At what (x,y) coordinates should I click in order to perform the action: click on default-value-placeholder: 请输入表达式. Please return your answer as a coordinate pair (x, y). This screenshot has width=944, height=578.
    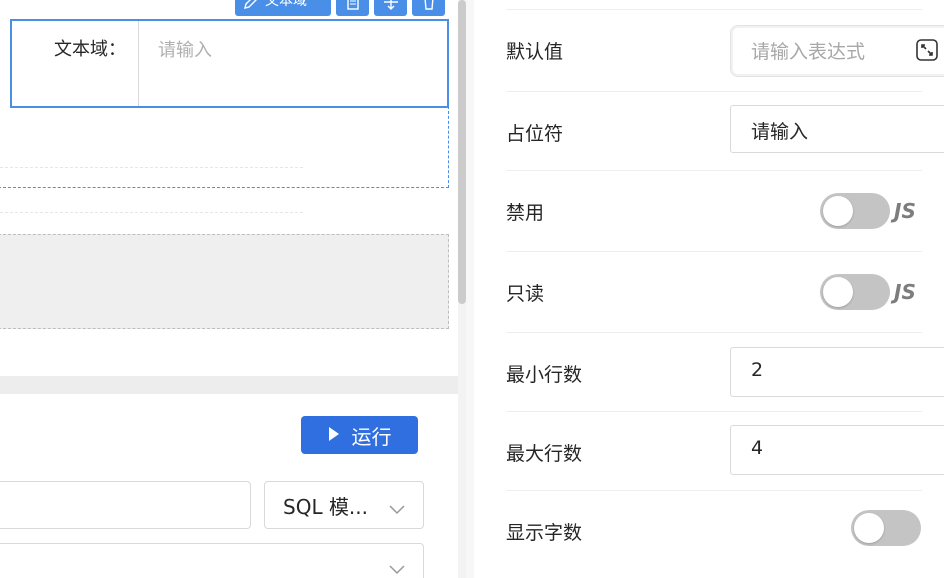
    Looking at the image, I should click on (808, 52).